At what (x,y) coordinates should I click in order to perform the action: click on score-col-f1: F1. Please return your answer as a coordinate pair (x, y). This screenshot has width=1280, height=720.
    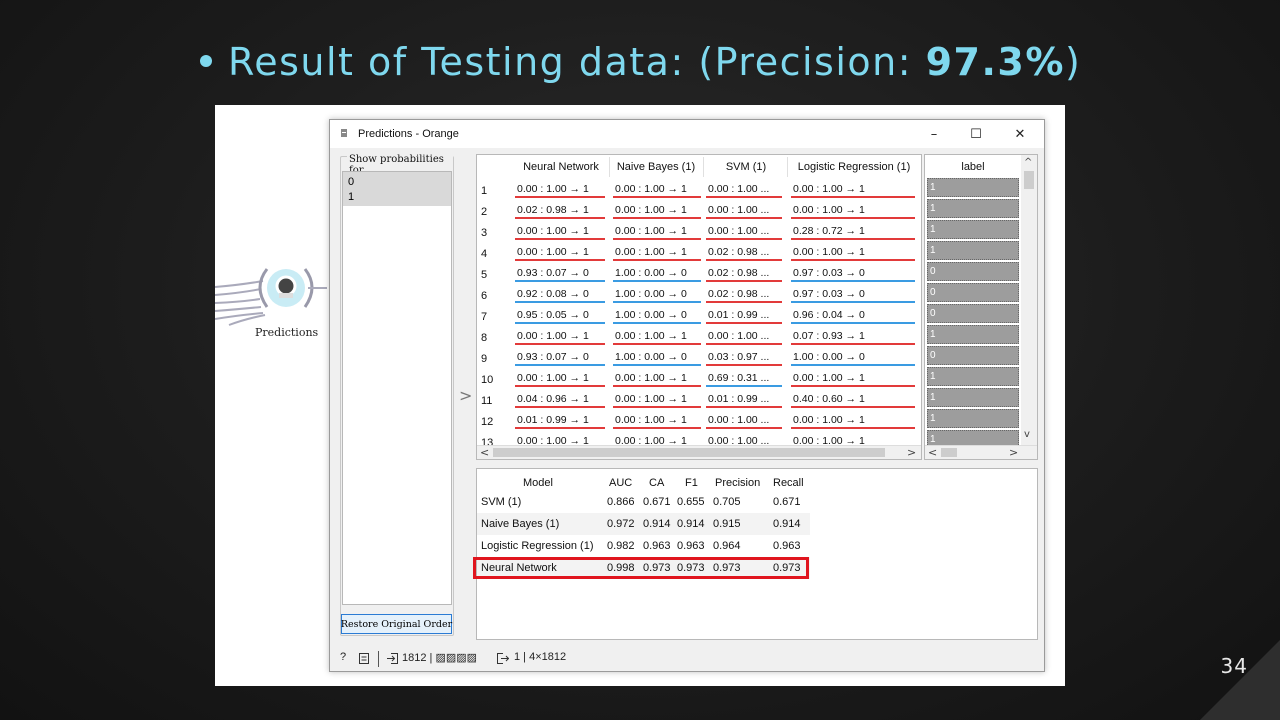
    Looking at the image, I should click on (691, 483).